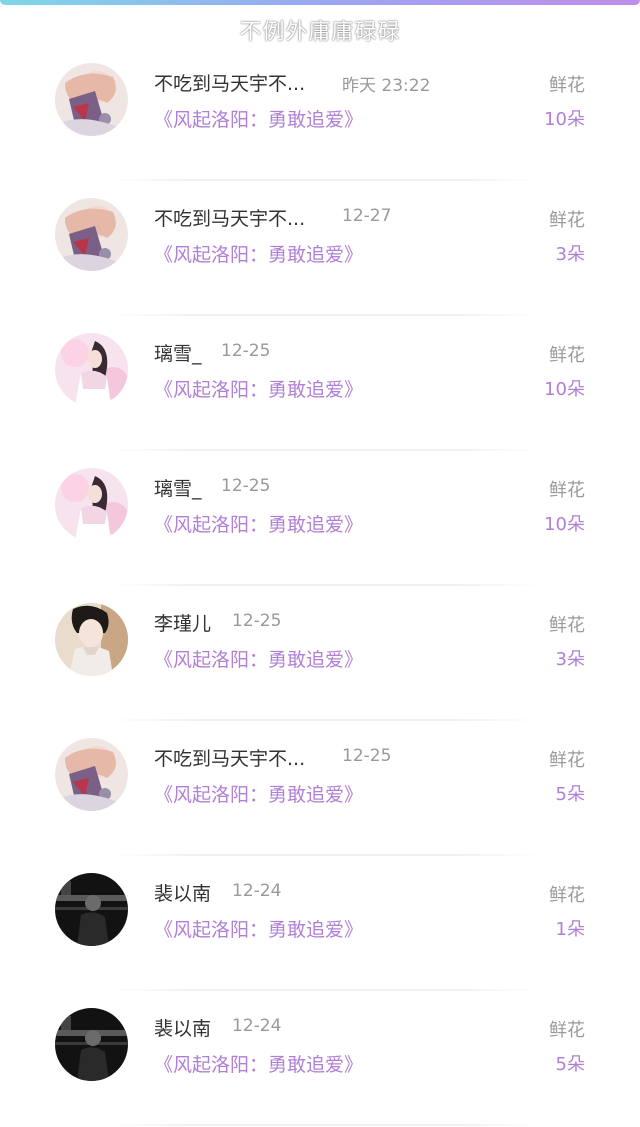  I want to click on list-item: 不吃到马天宇不... 12-25 《风起洛阳：勇敢追爱》 鲜花 5朵, so click(320, 789).